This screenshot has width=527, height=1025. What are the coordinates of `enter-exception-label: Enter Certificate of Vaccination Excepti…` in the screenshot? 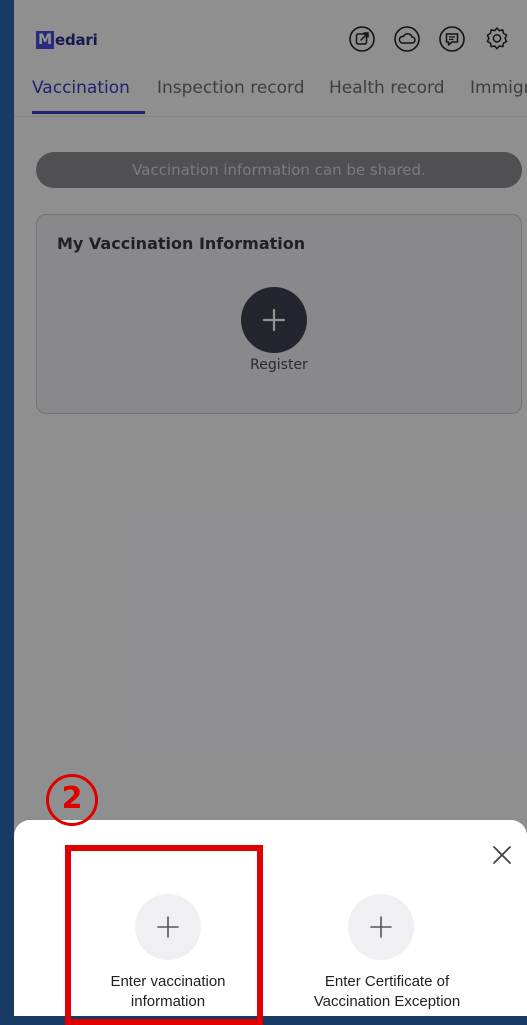 It's located at (387, 991).